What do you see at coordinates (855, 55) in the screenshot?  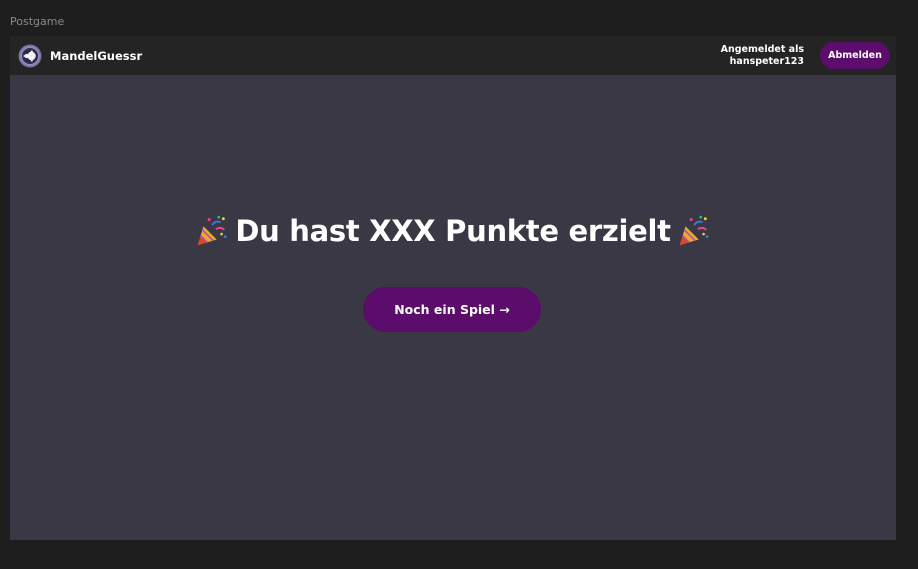 I see `logout-button: Abmelden` at bounding box center [855, 55].